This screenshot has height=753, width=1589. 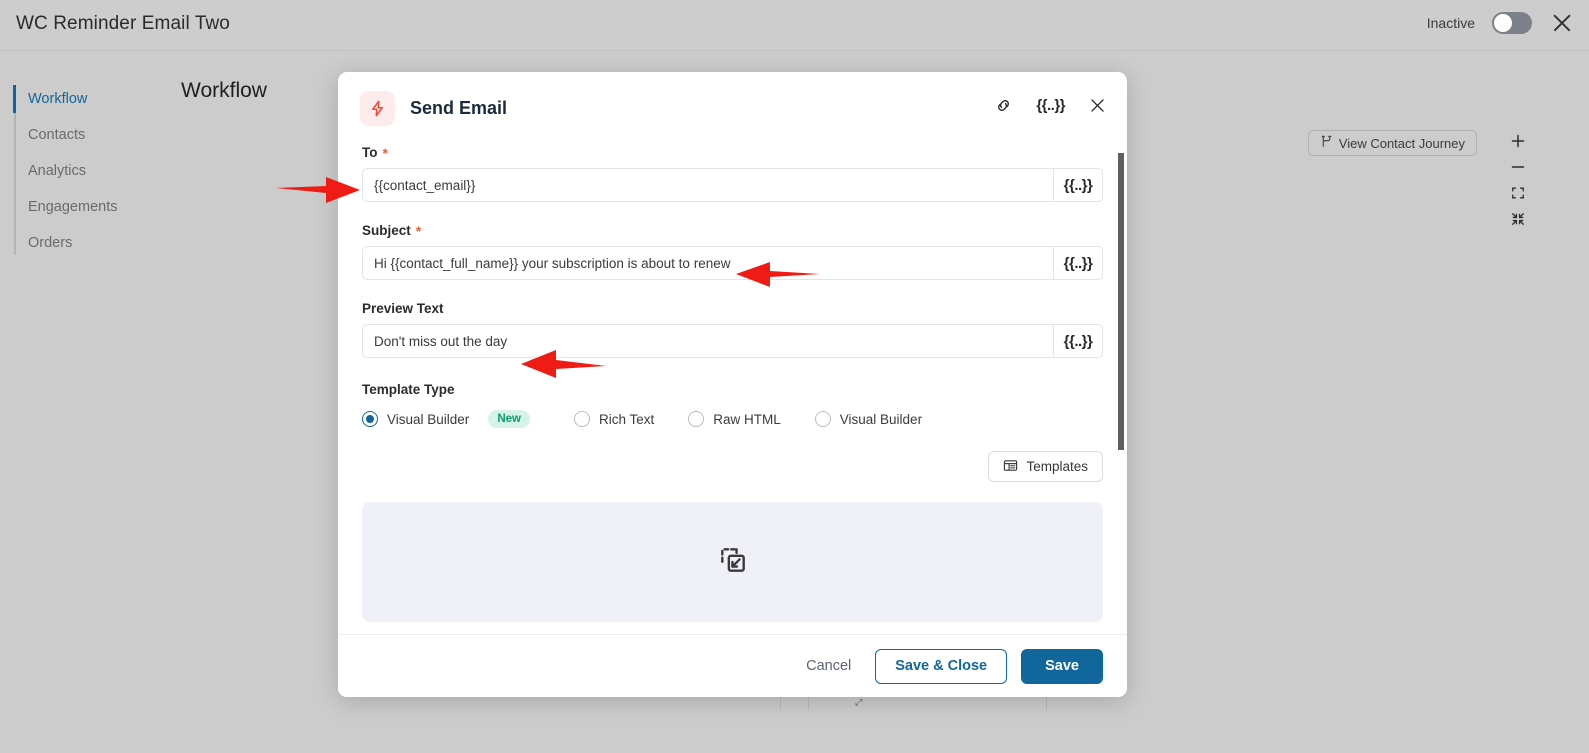 What do you see at coordinates (707, 185) in the screenshot?
I see `to-input` at bounding box center [707, 185].